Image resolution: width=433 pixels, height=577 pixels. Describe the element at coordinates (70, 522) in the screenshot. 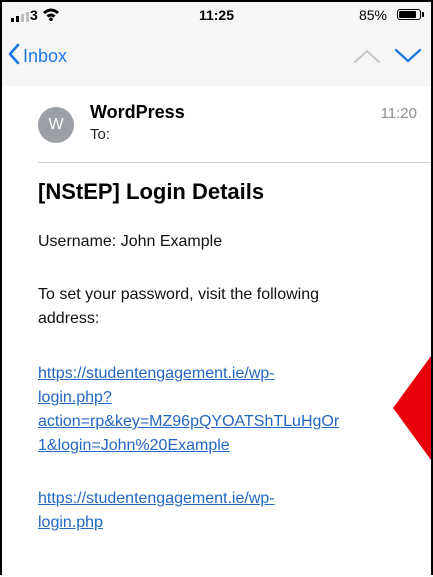

I see `link-line: login.php` at that location.